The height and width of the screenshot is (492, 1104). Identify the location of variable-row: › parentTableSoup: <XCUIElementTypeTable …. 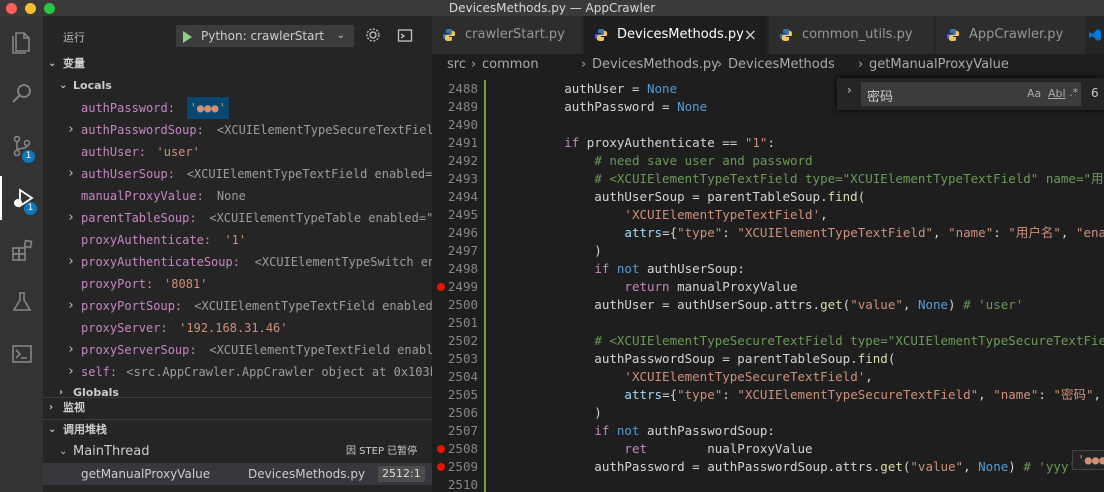
(237, 218).